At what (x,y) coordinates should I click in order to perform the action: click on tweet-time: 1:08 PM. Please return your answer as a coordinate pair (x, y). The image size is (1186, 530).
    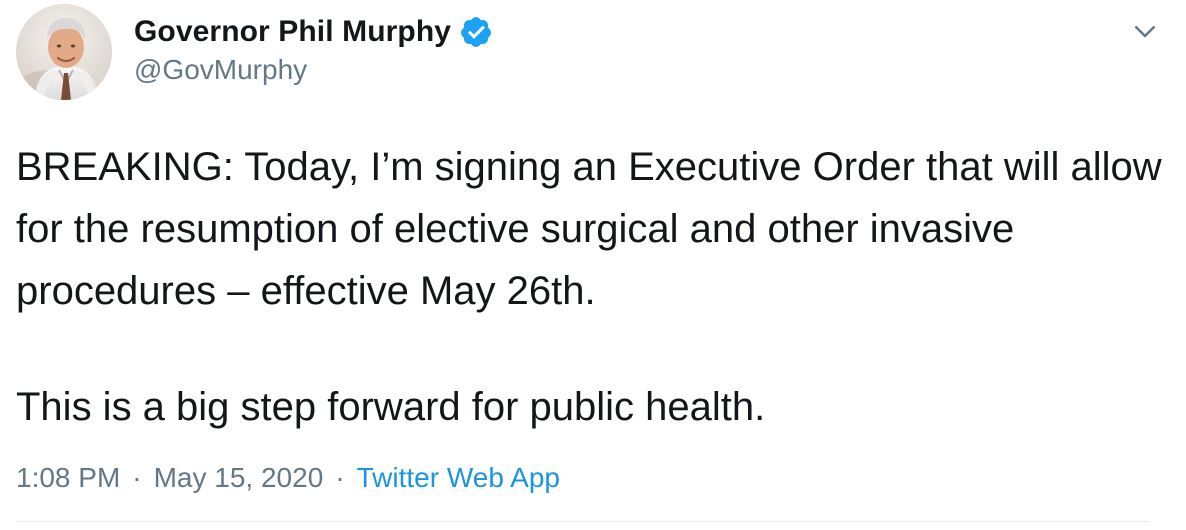
    Looking at the image, I should click on (68, 478).